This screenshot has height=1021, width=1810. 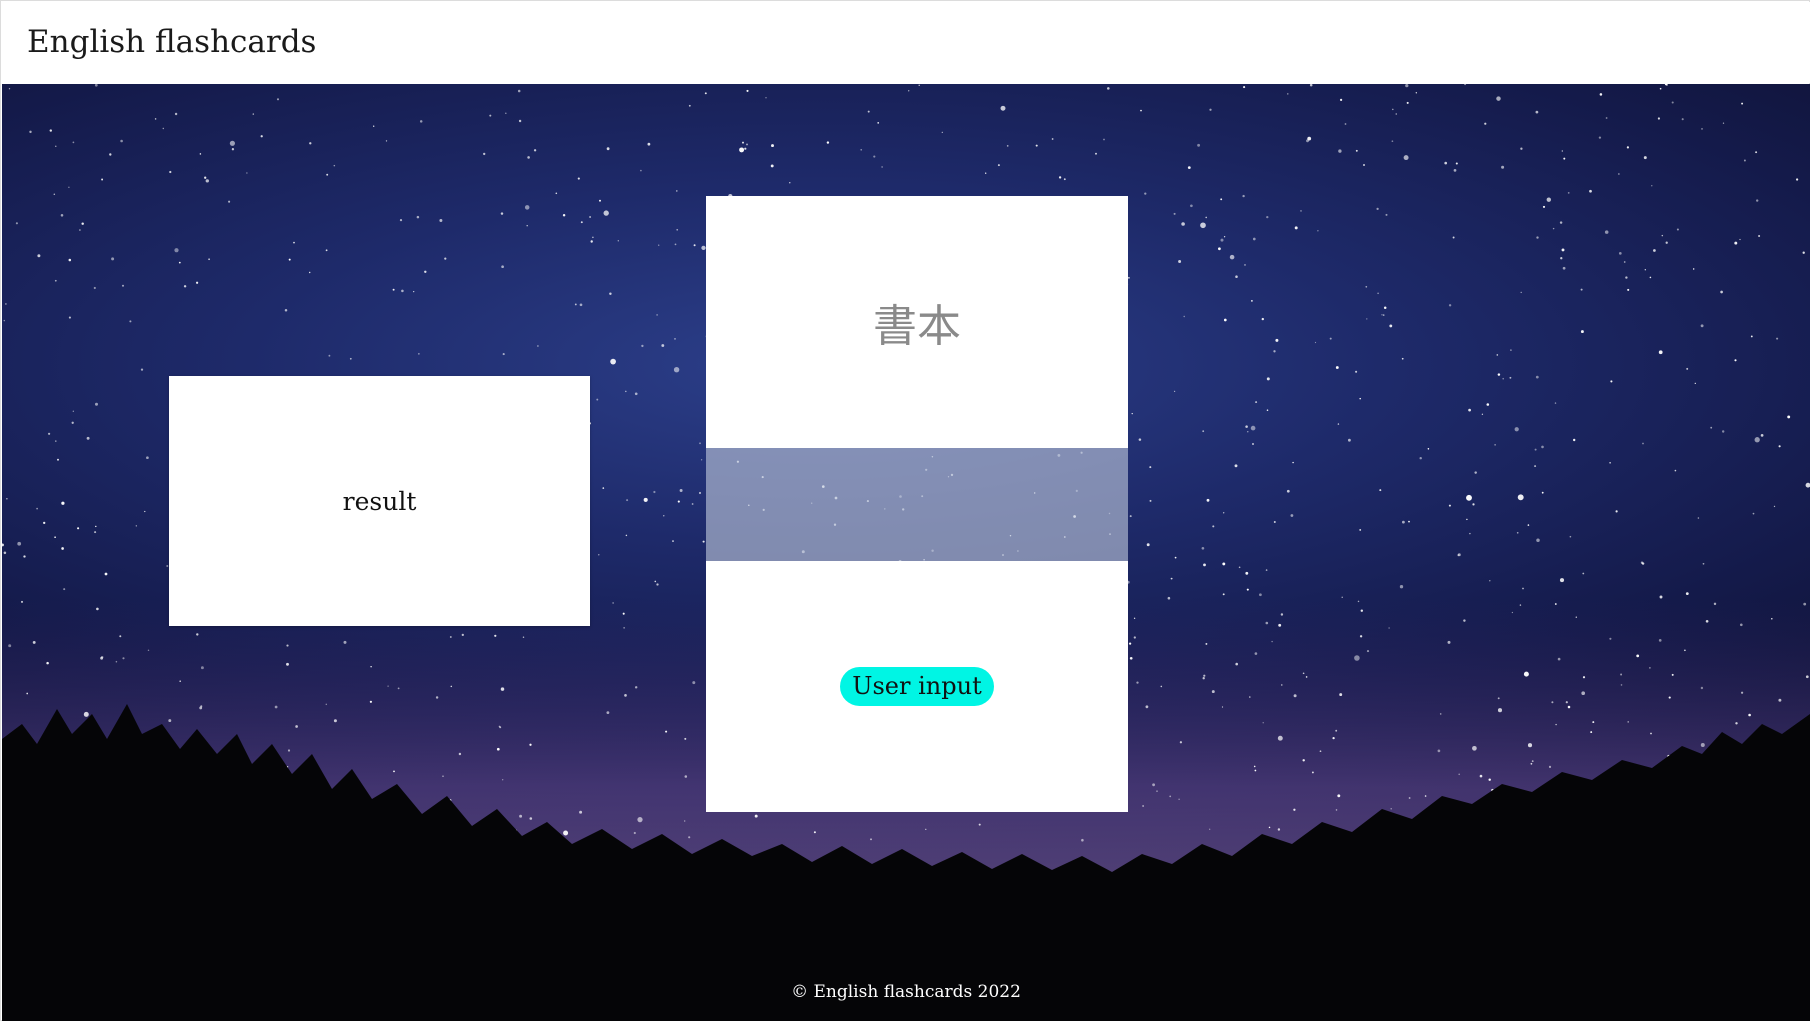 I want to click on user-input-button: User input, so click(x=917, y=686).